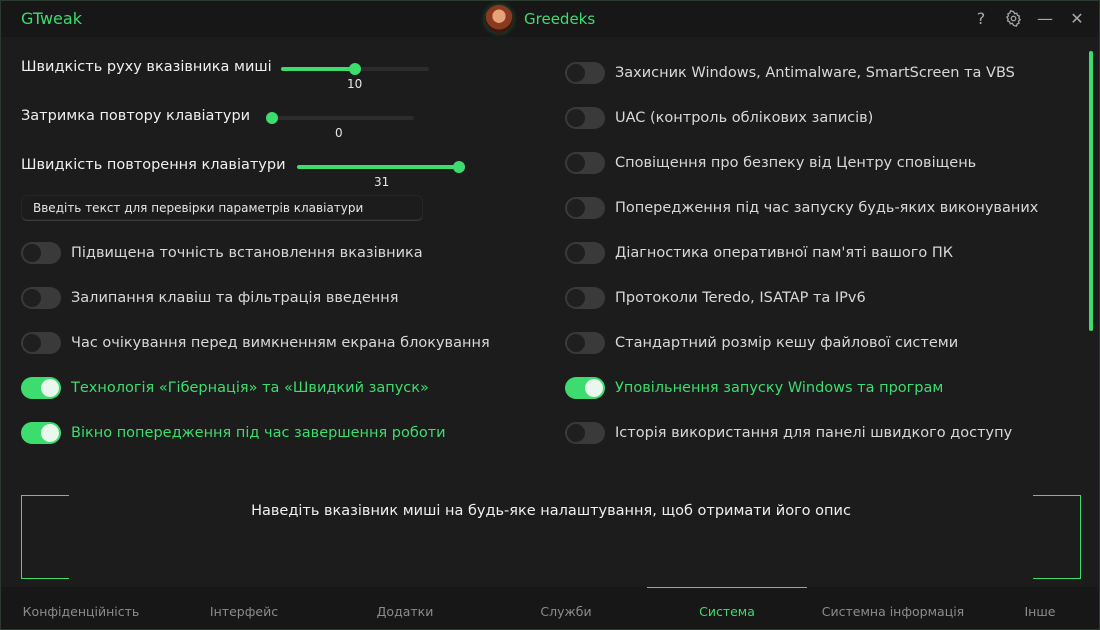 Image resolution: width=1100 pixels, height=630 pixels. What do you see at coordinates (787, 343) in the screenshot?
I see `toggle-label: Стандартний розмір кешу файлової системи` at bounding box center [787, 343].